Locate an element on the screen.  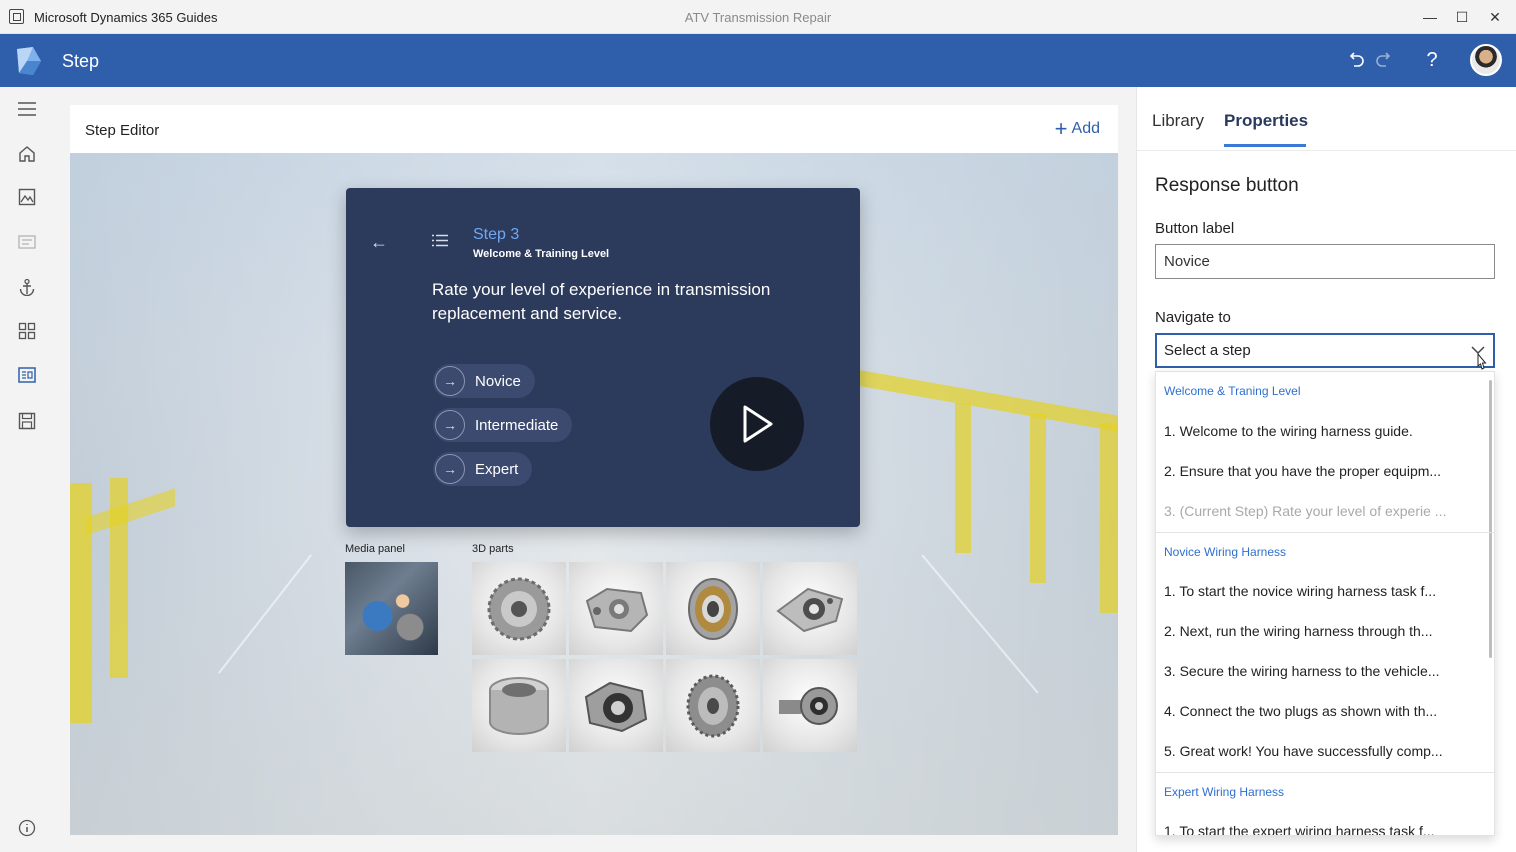
play-button is located at coordinates (757, 424).